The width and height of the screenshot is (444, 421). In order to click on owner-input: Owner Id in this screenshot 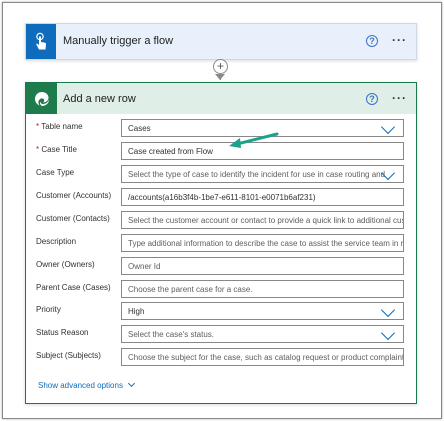, I will do `click(262, 266)`.